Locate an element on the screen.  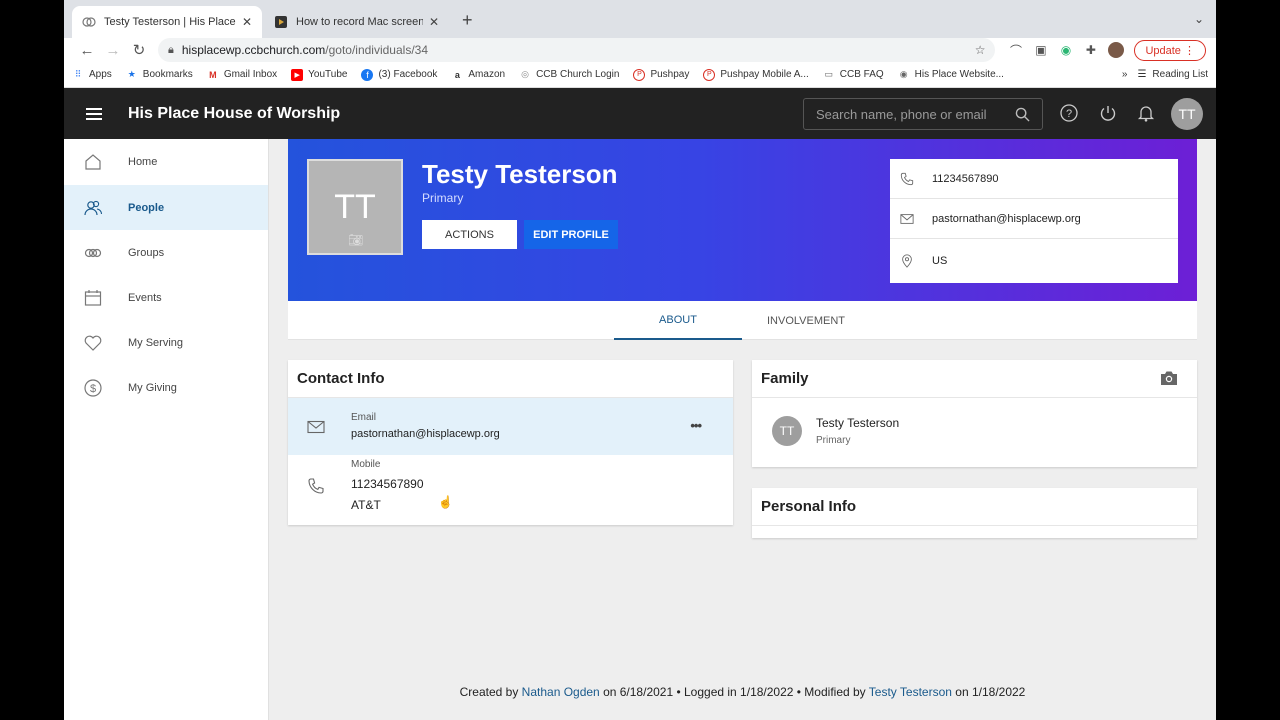
folder-icon: ▭ is located at coordinates (829, 74).